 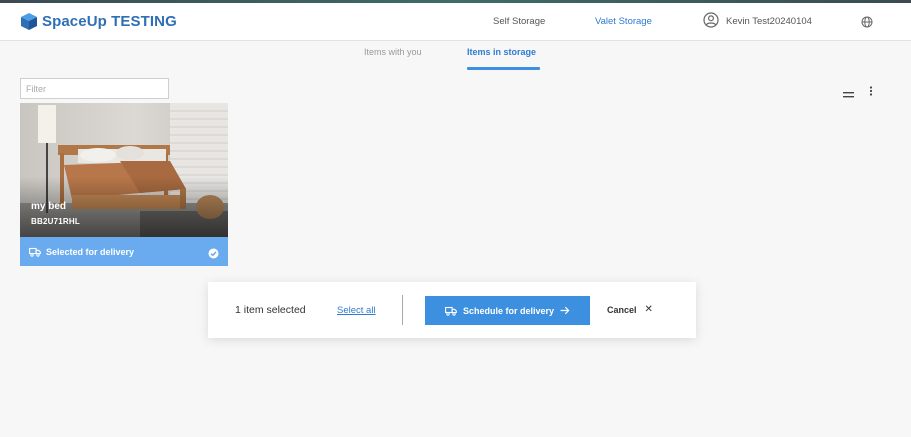 I want to click on selected-check, so click(x=213, y=255).